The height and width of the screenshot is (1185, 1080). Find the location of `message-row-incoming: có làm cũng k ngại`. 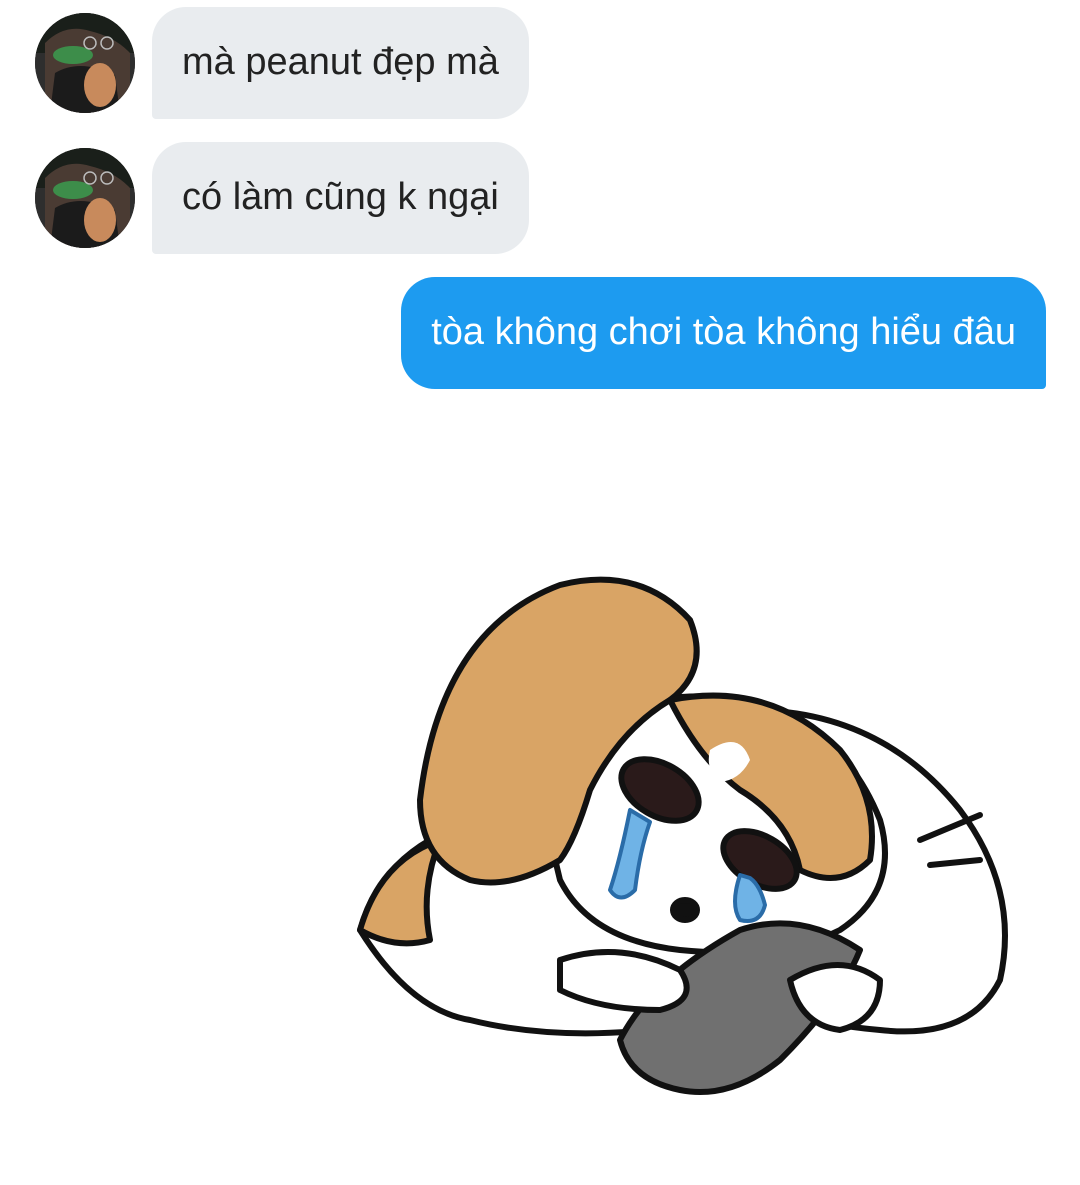

message-row-incoming: có làm cũng k ngại is located at coordinates (282, 198).